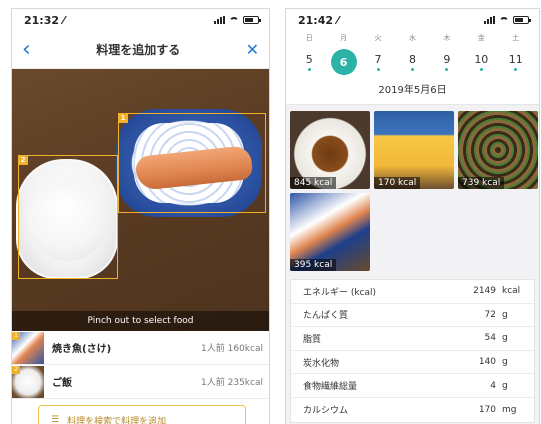 Image resolution: width=541 pixels, height=424 pixels. I want to click on calendar-day-selected: 6, so click(343, 62).